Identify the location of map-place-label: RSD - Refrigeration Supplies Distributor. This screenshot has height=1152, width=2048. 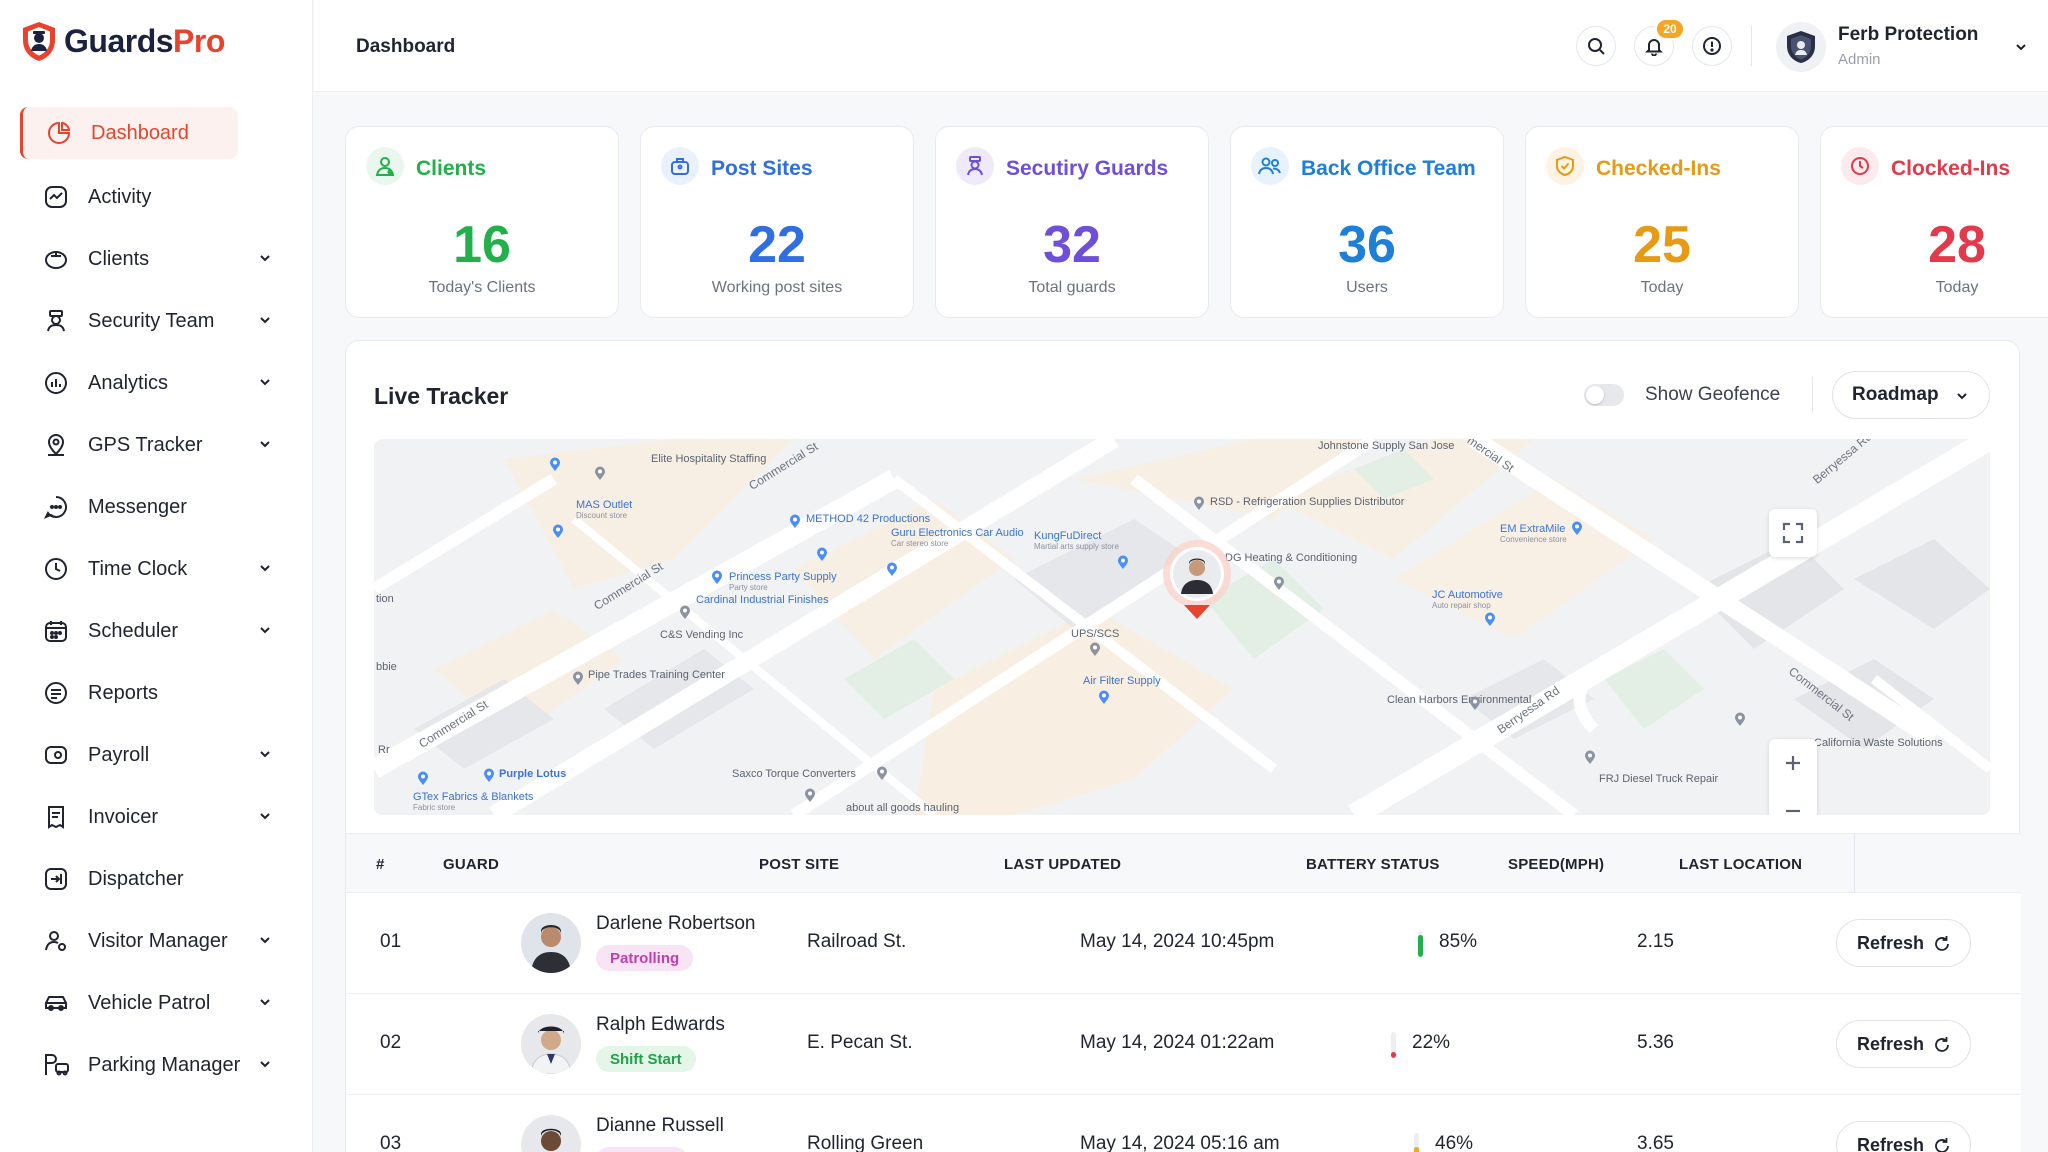
(1307, 502).